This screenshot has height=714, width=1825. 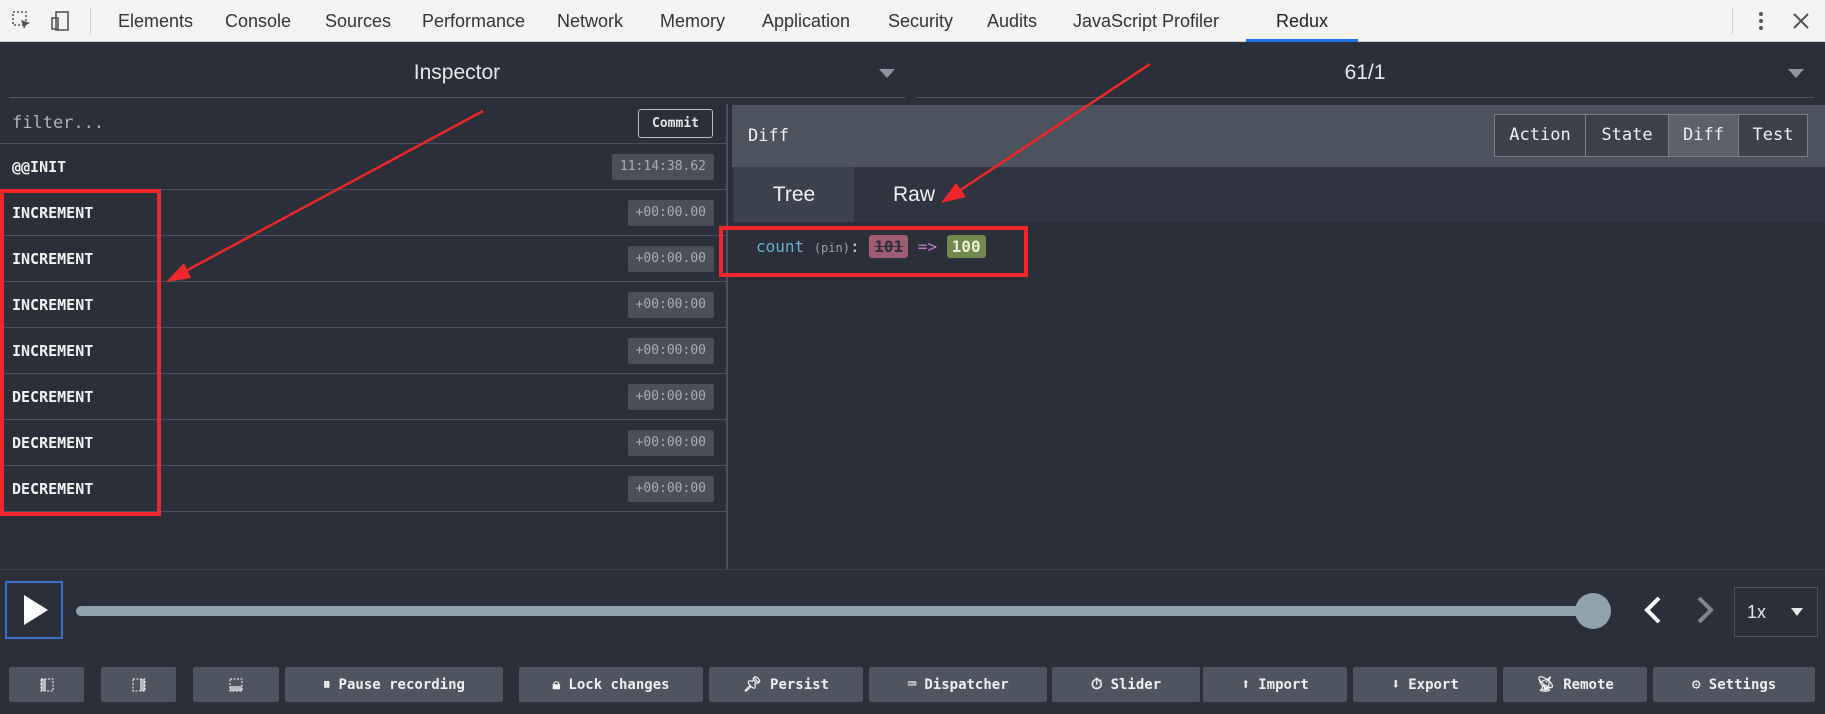 I want to click on remote-icon: 📡︎, so click(x=1546, y=684).